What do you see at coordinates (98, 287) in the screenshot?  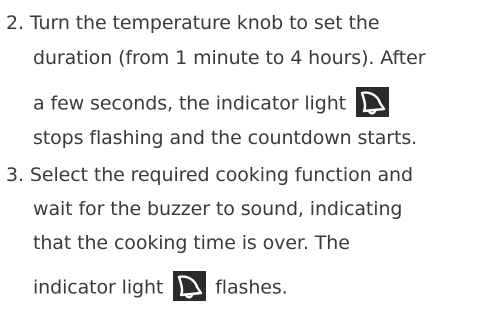 I see `step-3-text-line-4: indicator light` at bounding box center [98, 287].